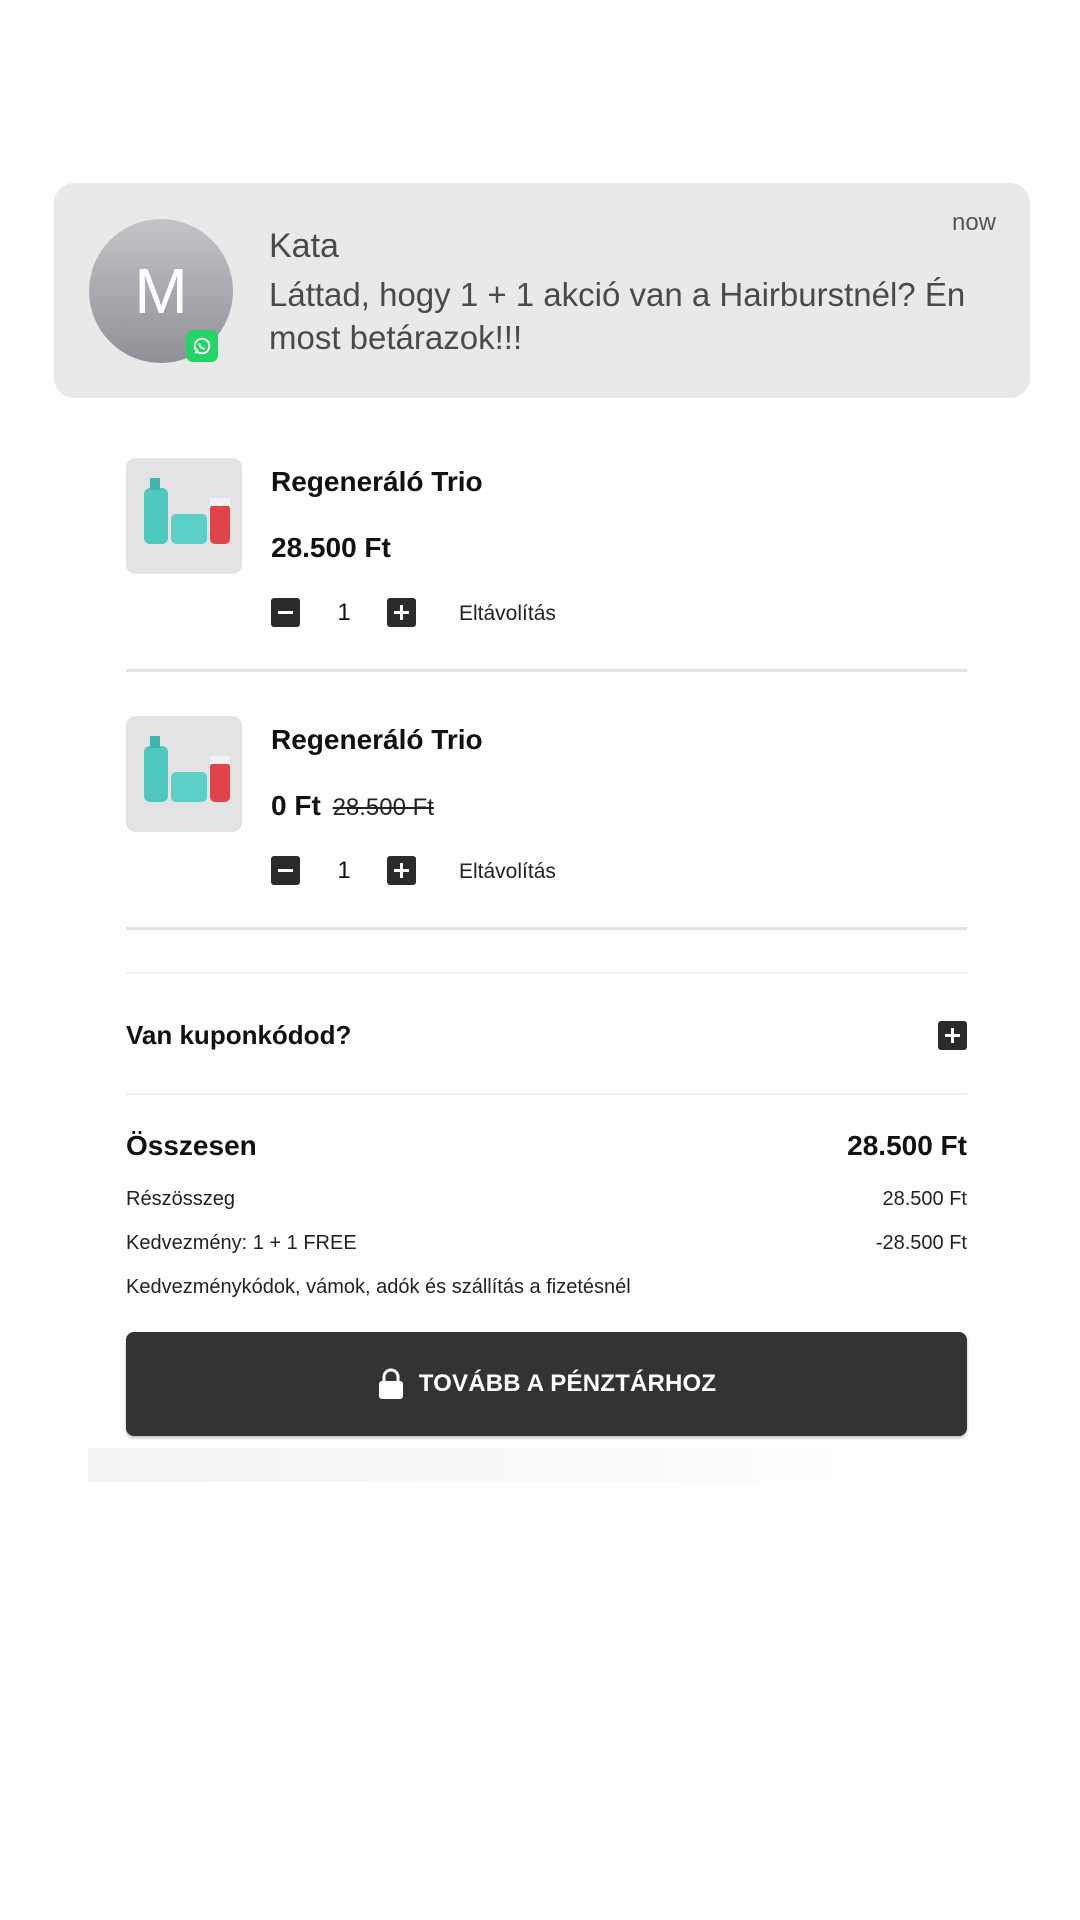  What do you see at coordinates (546, 565) in the screenshot?
I see `cart-item: Regeneráló Trio 28.500 Ft 1 Eltávolítás` at bounding box center [546, 565].